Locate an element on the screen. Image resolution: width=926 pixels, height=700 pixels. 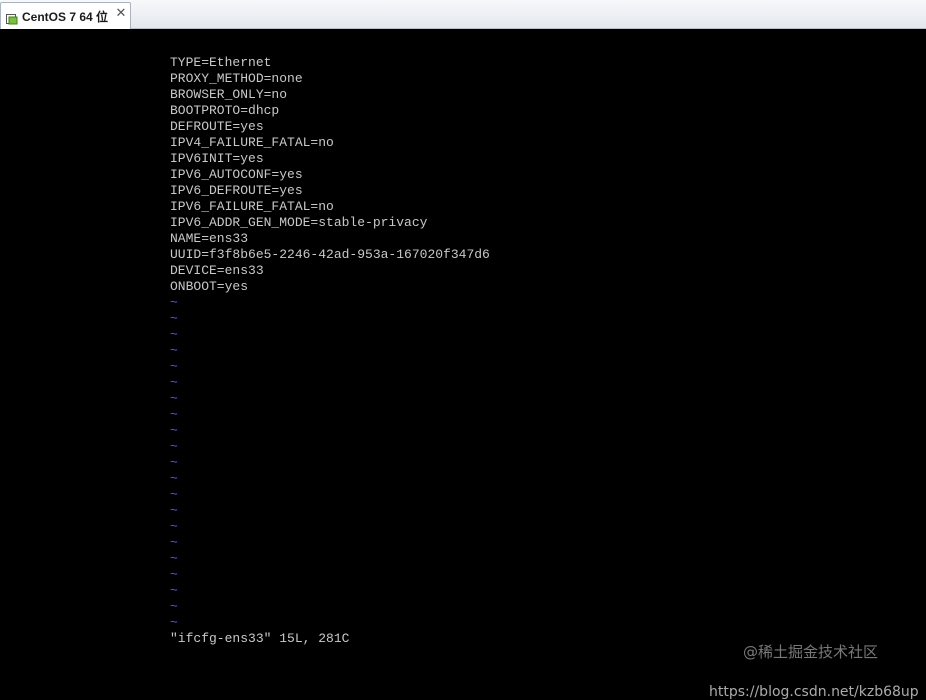
file-line: DEFROUTE=yes is located at coordinates (217, 126).